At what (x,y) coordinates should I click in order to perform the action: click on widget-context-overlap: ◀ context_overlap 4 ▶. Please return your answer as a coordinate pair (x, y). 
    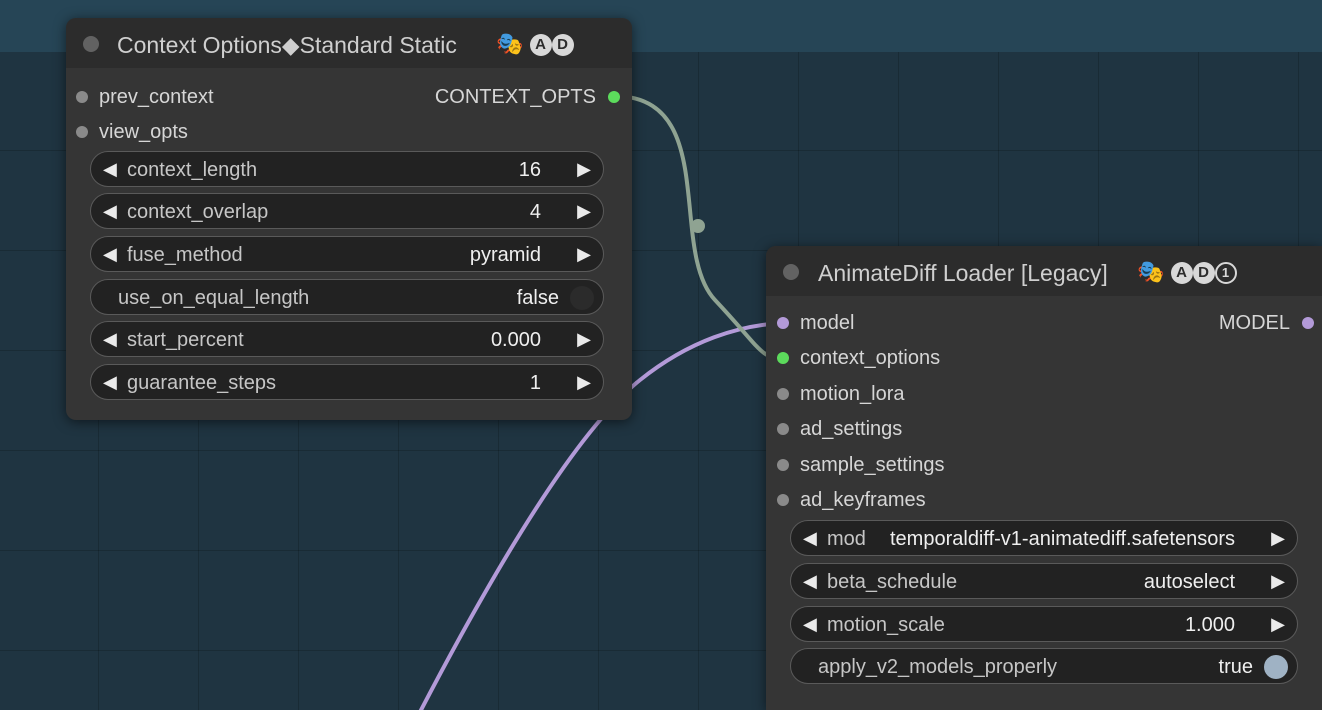
    Looking at the image, I should click on (347, 211).